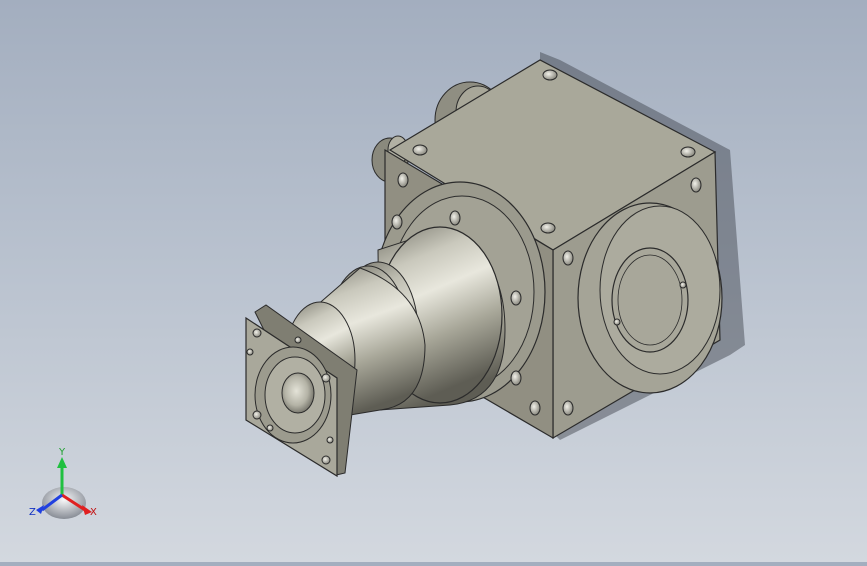 The height and width of the screenshot is (566, 867). Describe the element at coordinates (63, 483) in the screenshot. I see `axis-triad: Y X Z` at that location.